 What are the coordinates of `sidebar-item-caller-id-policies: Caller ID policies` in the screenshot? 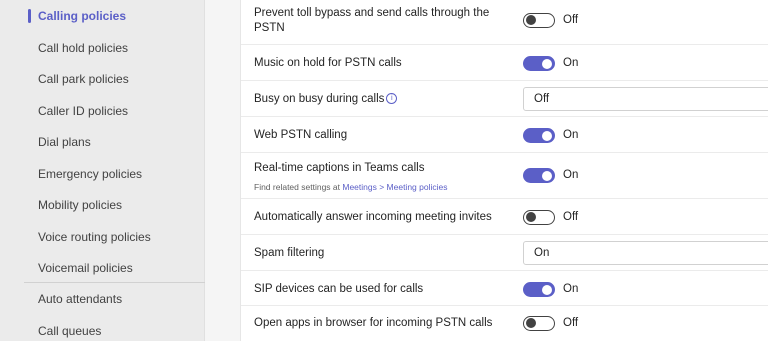 It's located at (83, 111).